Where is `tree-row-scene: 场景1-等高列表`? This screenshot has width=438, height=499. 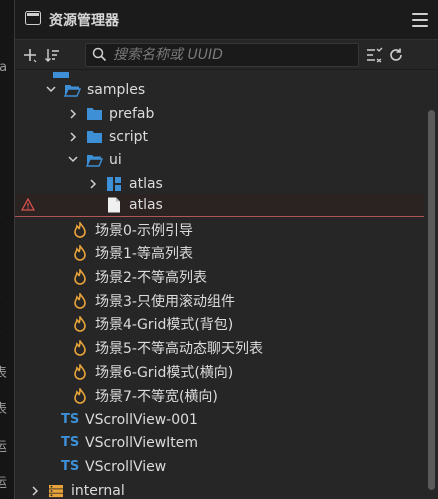 tree-row-scene: 场景1-等高列表 is located at coordinates (220, 252).